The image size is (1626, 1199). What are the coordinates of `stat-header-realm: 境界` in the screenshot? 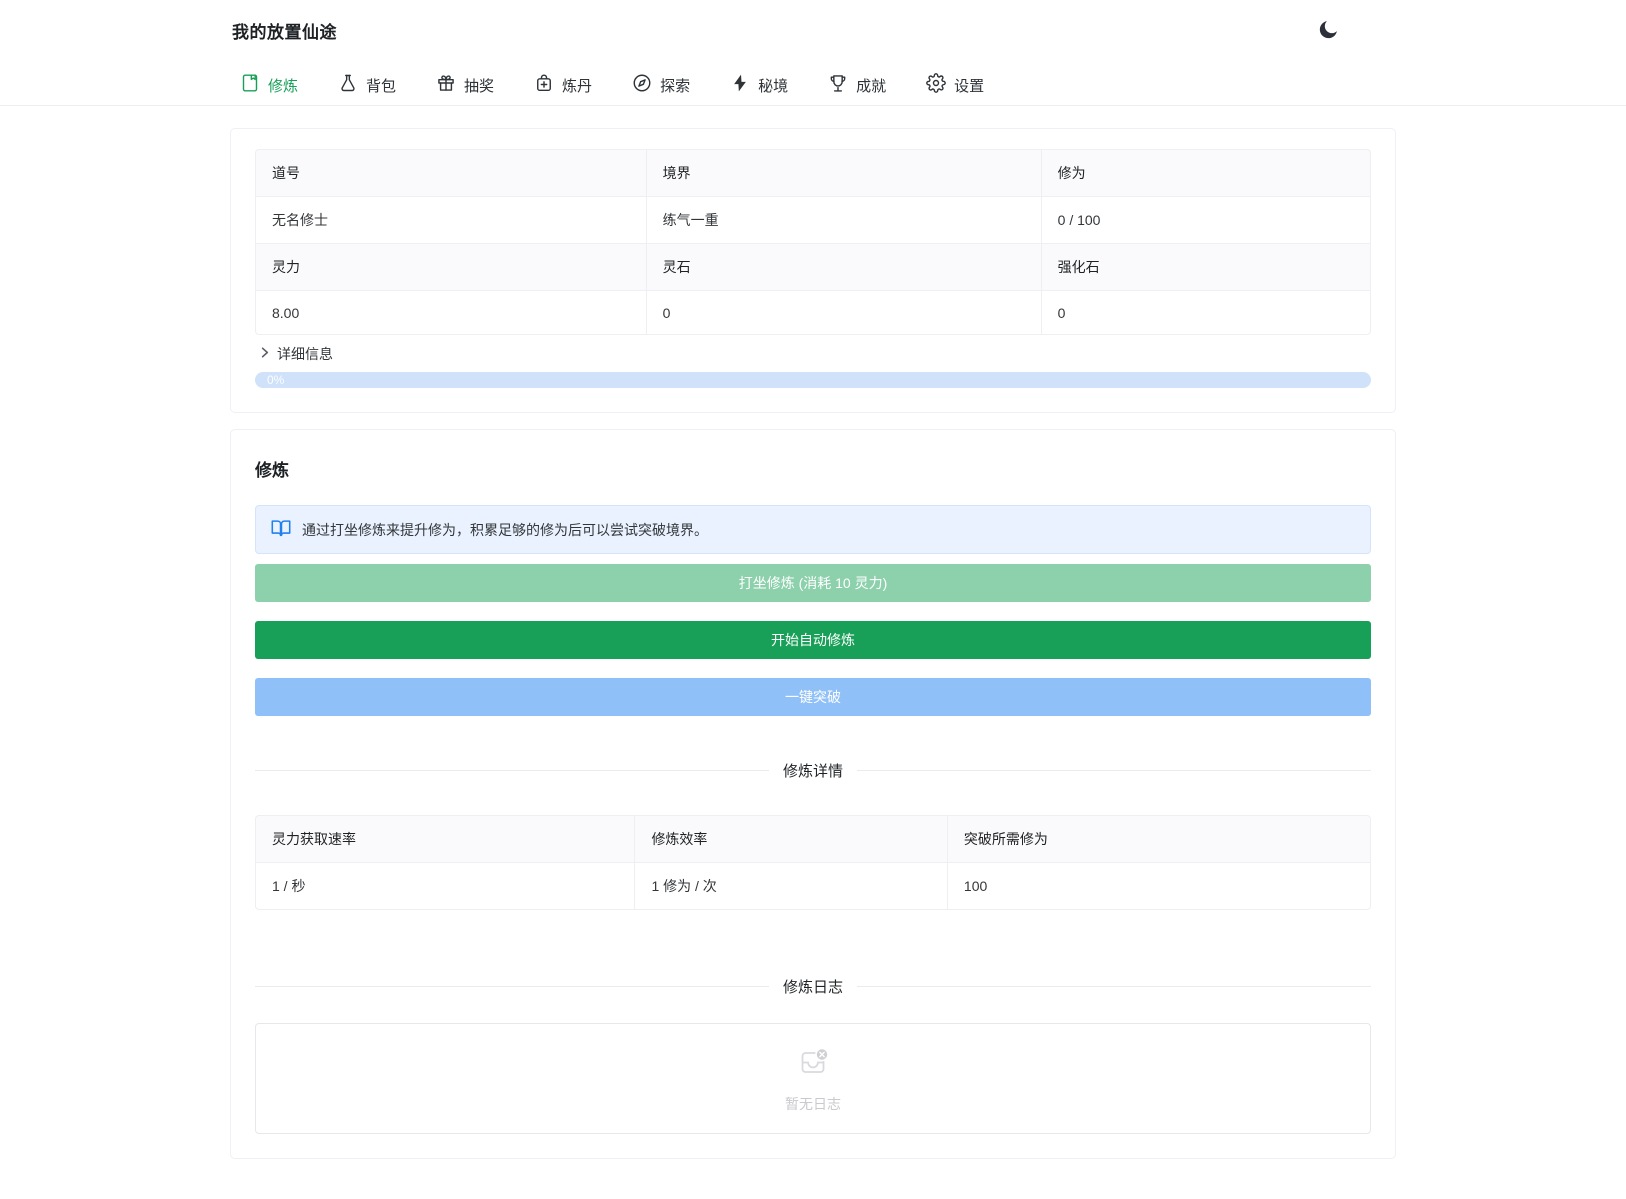 It's located at (843, 172).